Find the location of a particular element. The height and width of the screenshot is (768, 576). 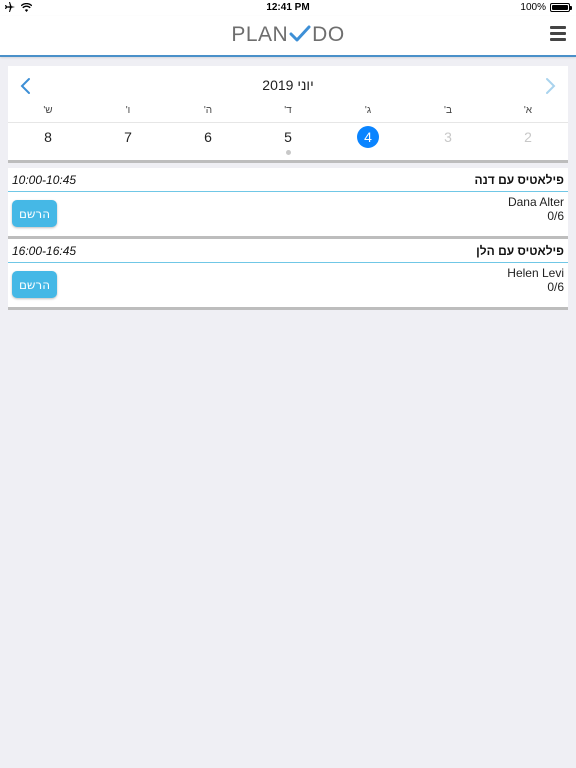

event-body: Helen Levi 0/6 הרשם is located at coordinates (288, 285).